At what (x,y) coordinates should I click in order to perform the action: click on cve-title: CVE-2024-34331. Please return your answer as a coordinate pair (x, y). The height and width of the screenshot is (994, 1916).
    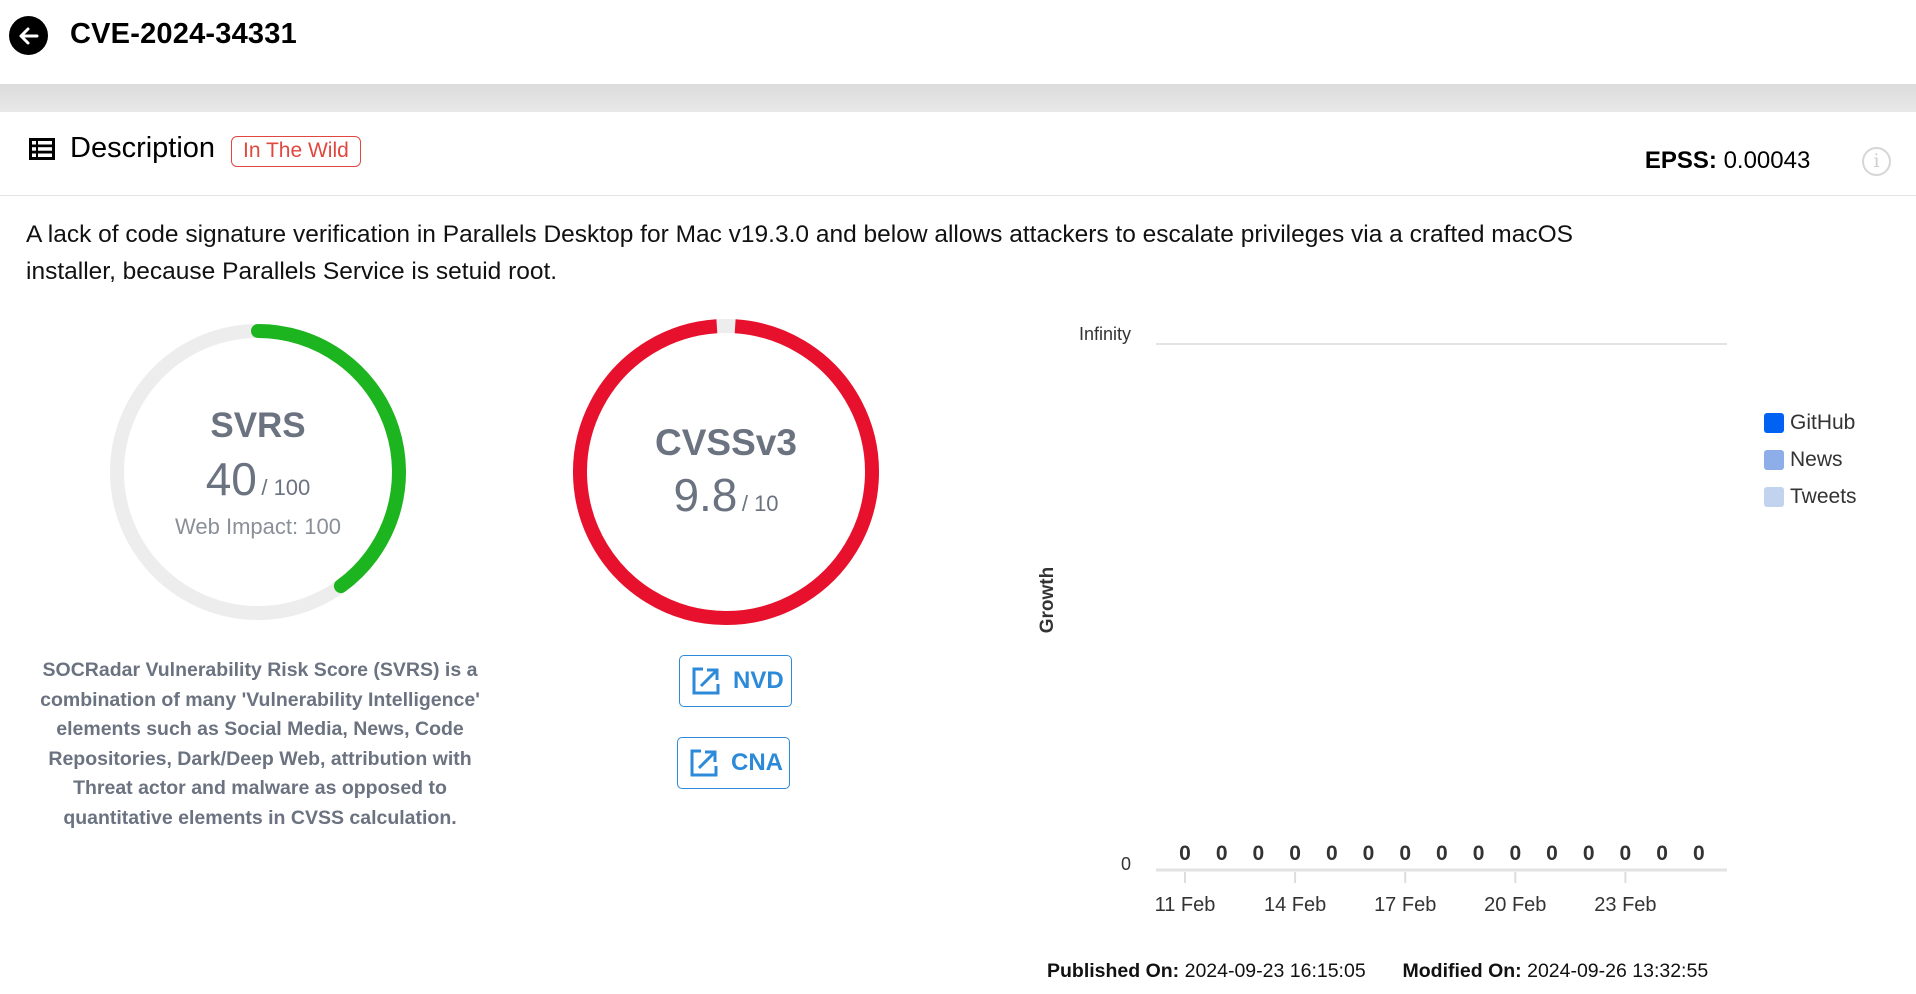
    Looking at the image, I should click on (183, 34).